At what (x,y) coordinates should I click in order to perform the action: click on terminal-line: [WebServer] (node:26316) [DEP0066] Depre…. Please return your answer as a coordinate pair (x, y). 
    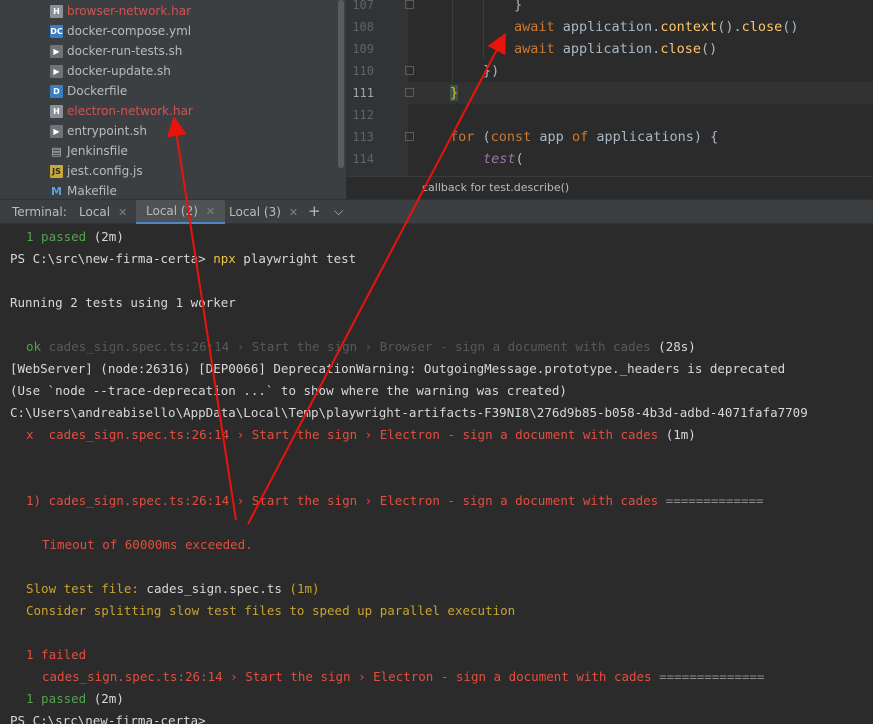
    Looking at the image, I should click on (398, 368).